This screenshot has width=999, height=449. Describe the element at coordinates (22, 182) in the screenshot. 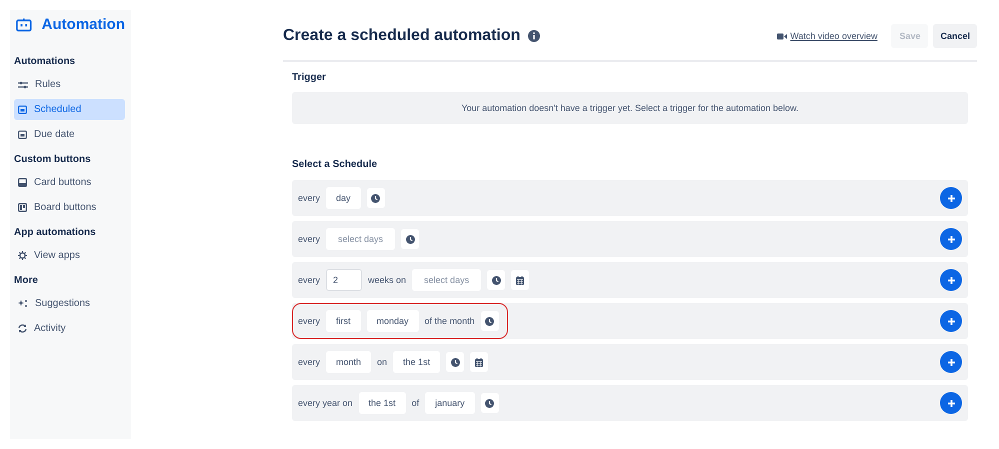

I see `card-icon` at that location.